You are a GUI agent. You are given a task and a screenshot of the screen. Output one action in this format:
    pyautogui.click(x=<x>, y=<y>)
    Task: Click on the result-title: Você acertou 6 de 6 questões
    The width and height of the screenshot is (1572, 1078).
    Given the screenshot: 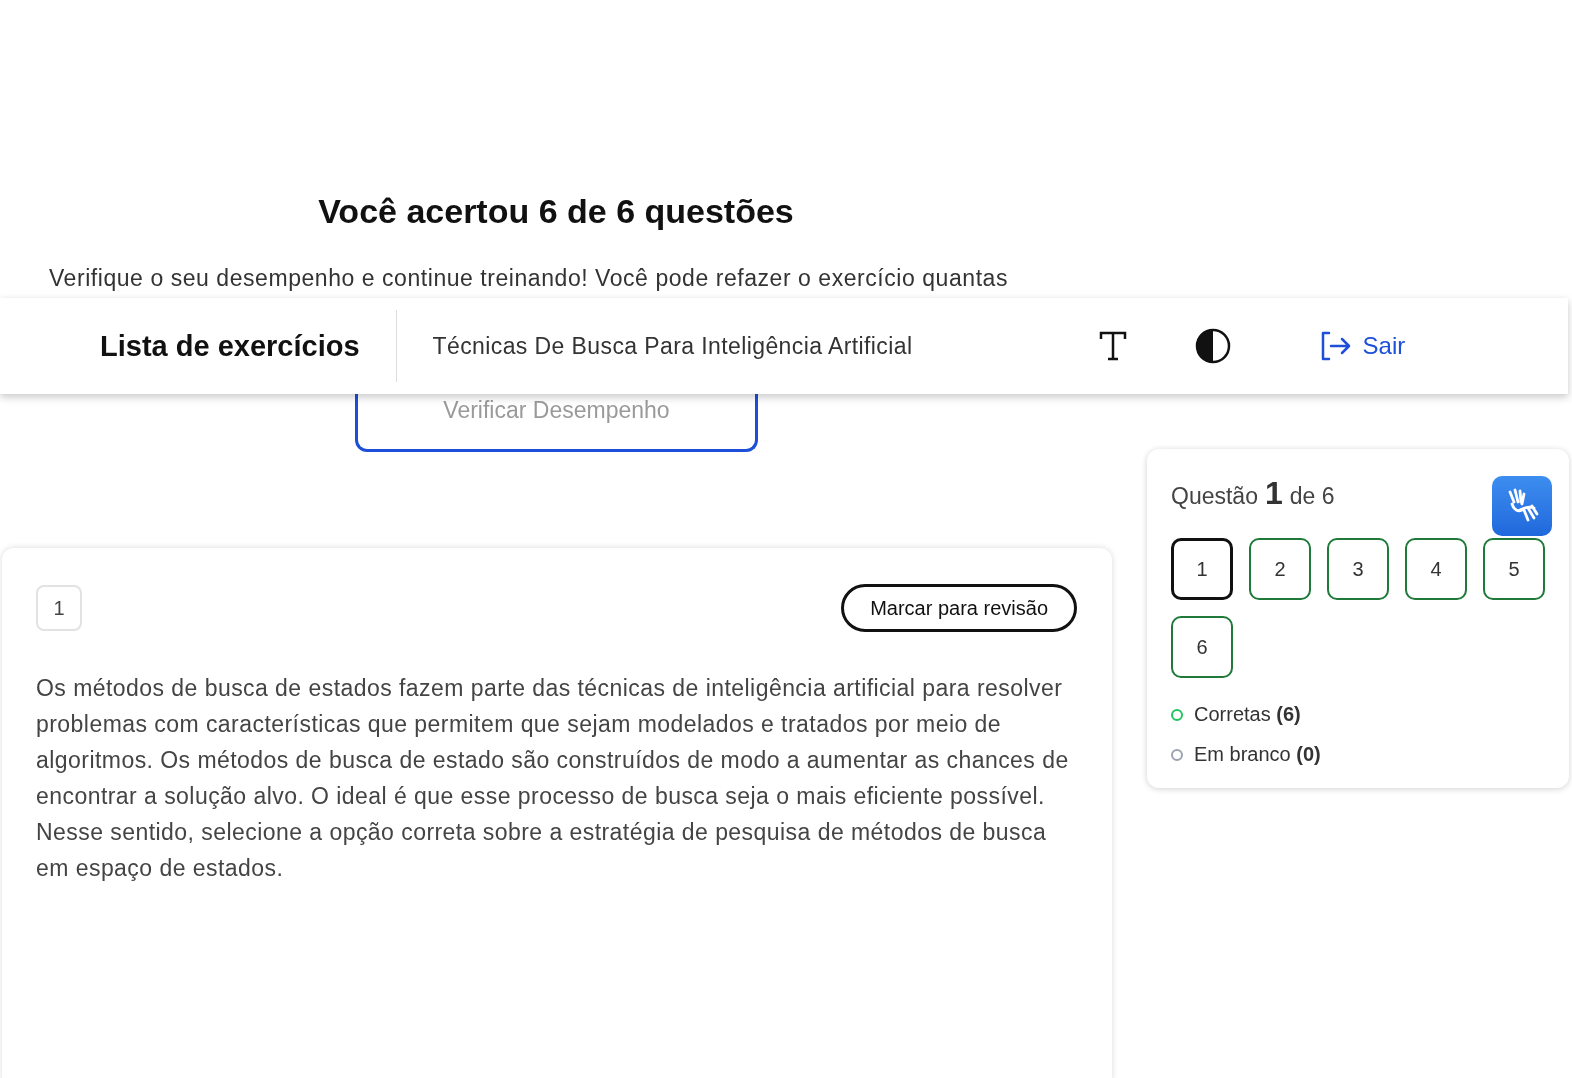 What is the action you would take?
    pyautogui.click(x=556, y=211)
    